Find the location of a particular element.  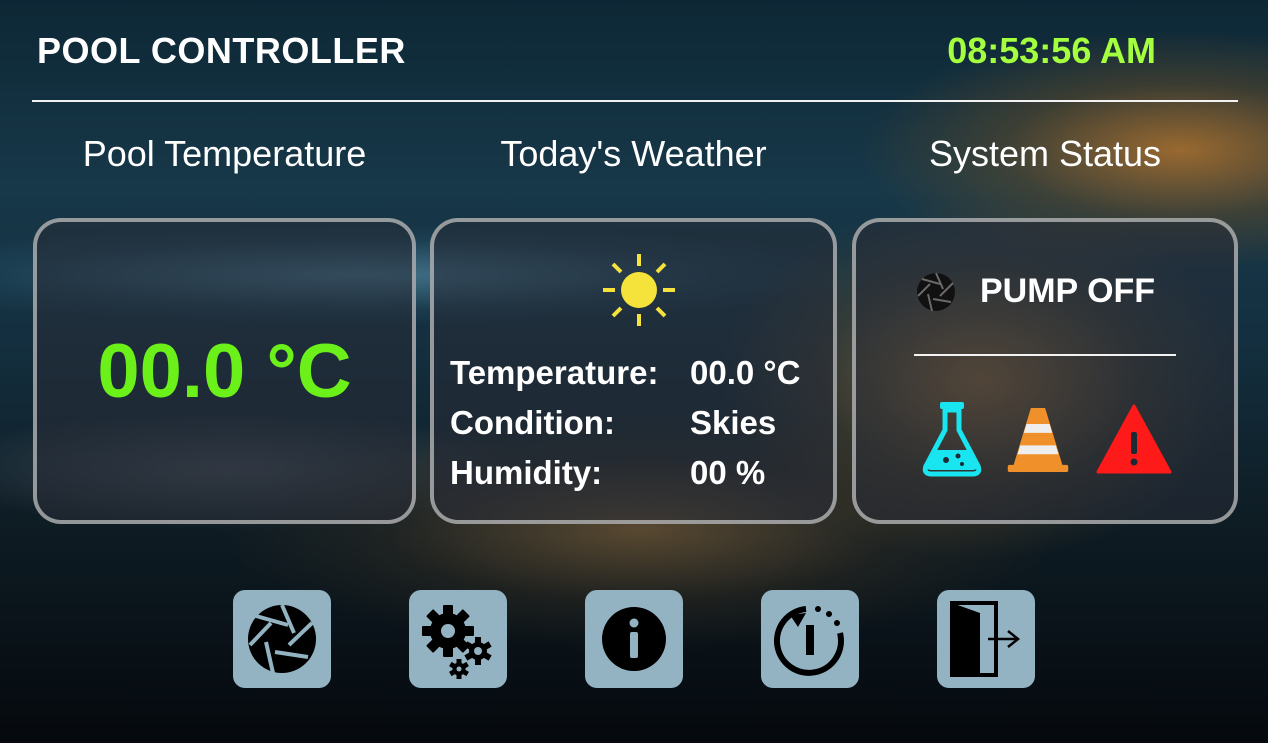

system-status-heading: System Status is located at coordinates (1045, 153).